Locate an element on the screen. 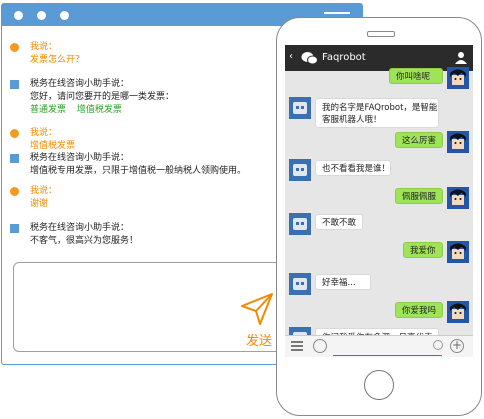  bot-chat-bubble: 不敢不敢 is located at coordinates (339, 222).